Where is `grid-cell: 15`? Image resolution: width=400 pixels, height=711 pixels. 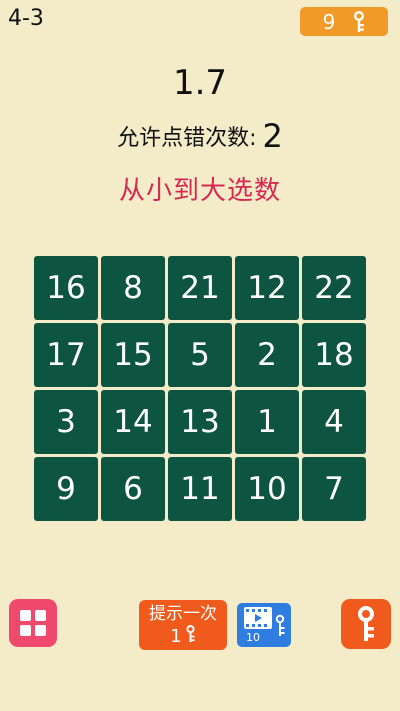
grid-cell: 15 is located at coordinates (133, 355).